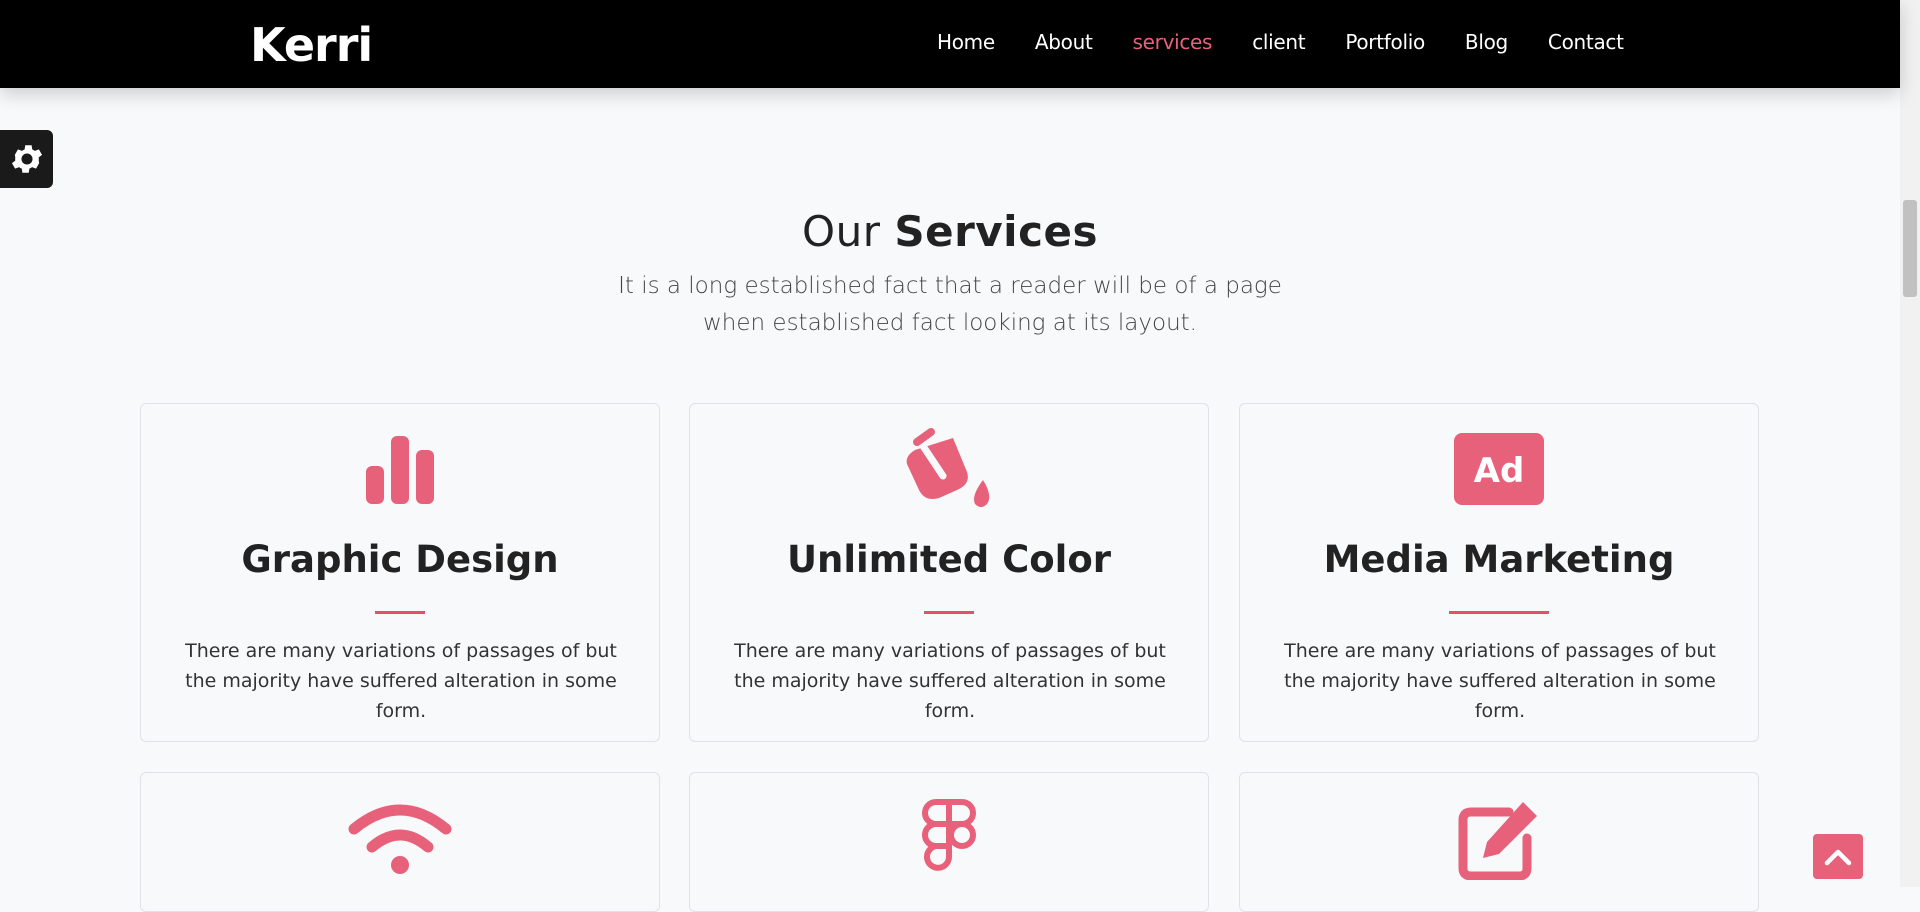  I want to click on section-title: Our Services, so click(950, 231).